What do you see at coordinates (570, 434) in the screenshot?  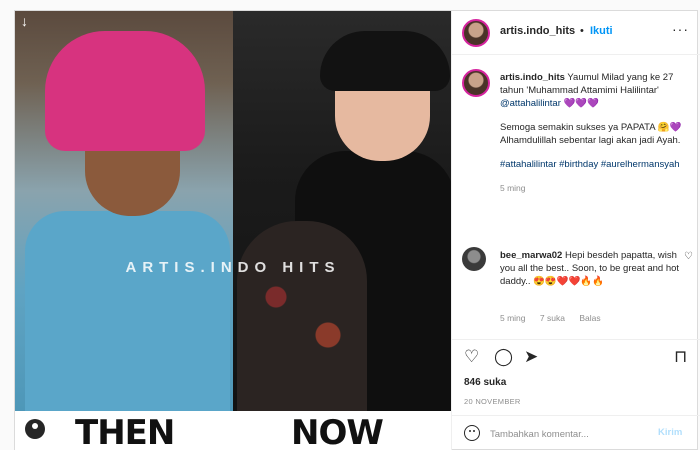 I see `comment-input` at bounding box center [570, 434].